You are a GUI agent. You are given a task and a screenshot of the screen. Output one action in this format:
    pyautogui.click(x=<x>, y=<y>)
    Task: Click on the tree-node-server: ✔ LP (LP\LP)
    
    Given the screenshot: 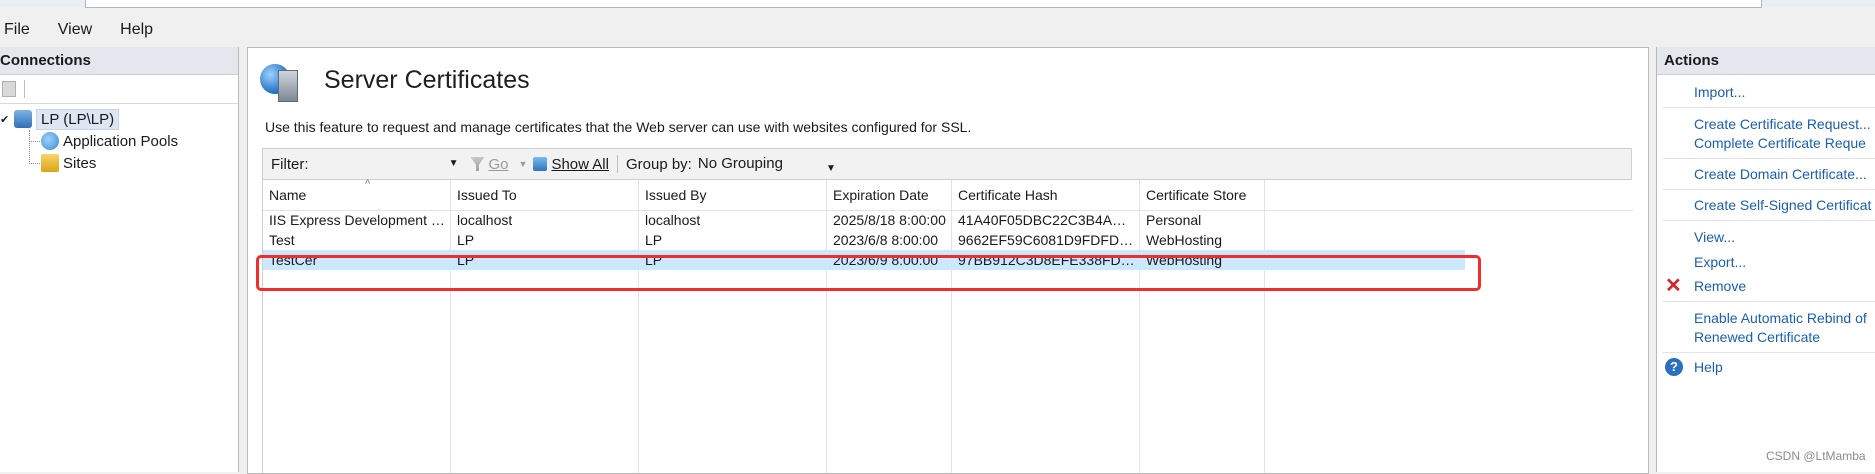 What is the action you would take?
    pyautogui.click(x=60, y=119)
    